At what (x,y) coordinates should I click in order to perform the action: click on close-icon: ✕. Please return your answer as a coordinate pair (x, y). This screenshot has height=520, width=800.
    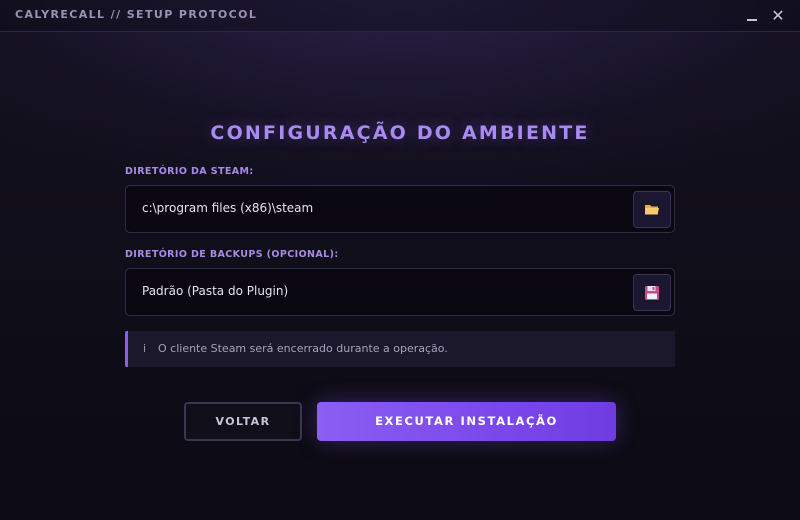
    Looking at the image, I should click on (778, 15).